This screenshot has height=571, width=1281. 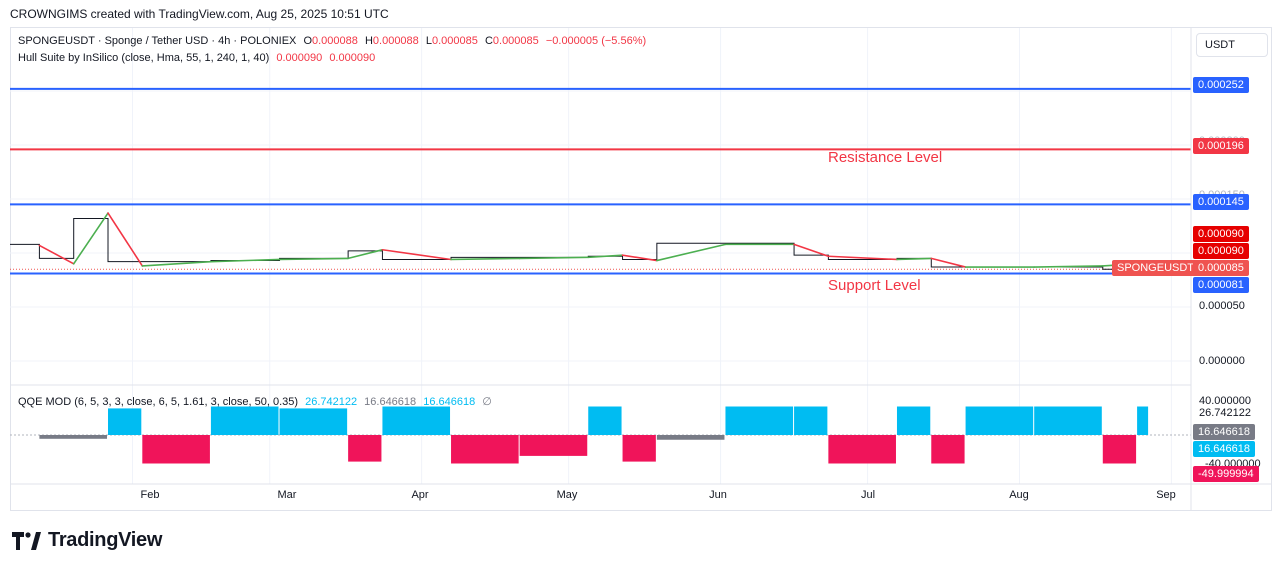 I want to click on tradingview-logo-icon, so click(x=26, y=540).